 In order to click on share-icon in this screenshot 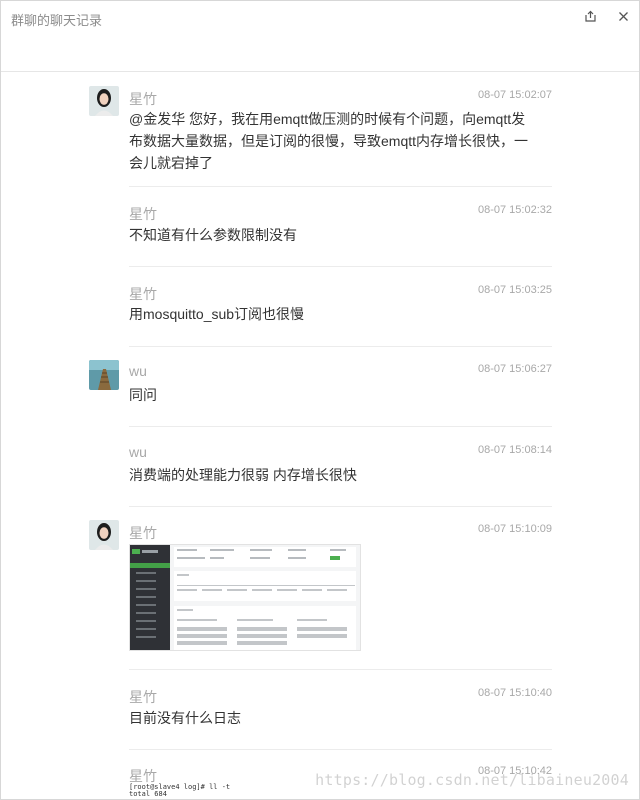, I will do `click(590, 16)`.